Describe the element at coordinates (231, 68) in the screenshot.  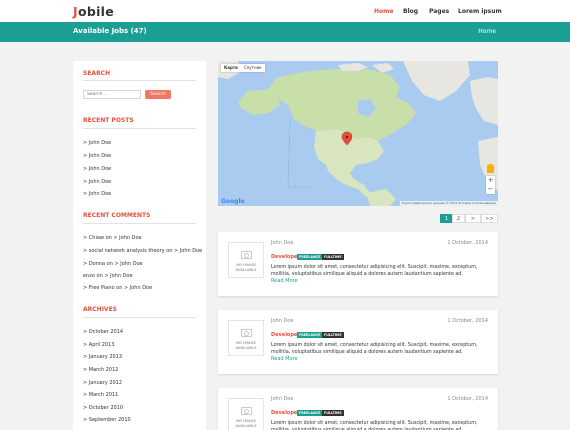
I see `tab-map: Карта` at that location.